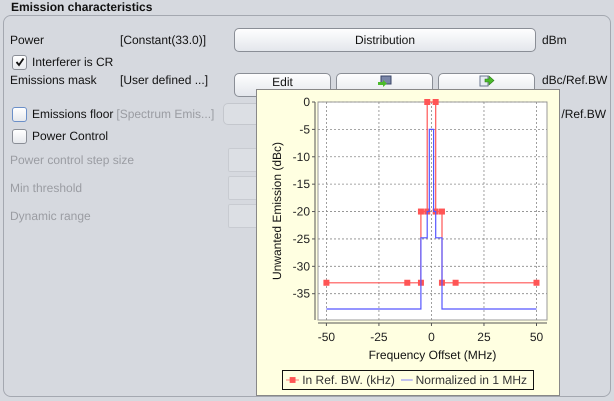 Image resolution: width=614 pixels, height=401 pixels. I want to click on unit-label: dBc/Ref.BW, so click(574, 79).